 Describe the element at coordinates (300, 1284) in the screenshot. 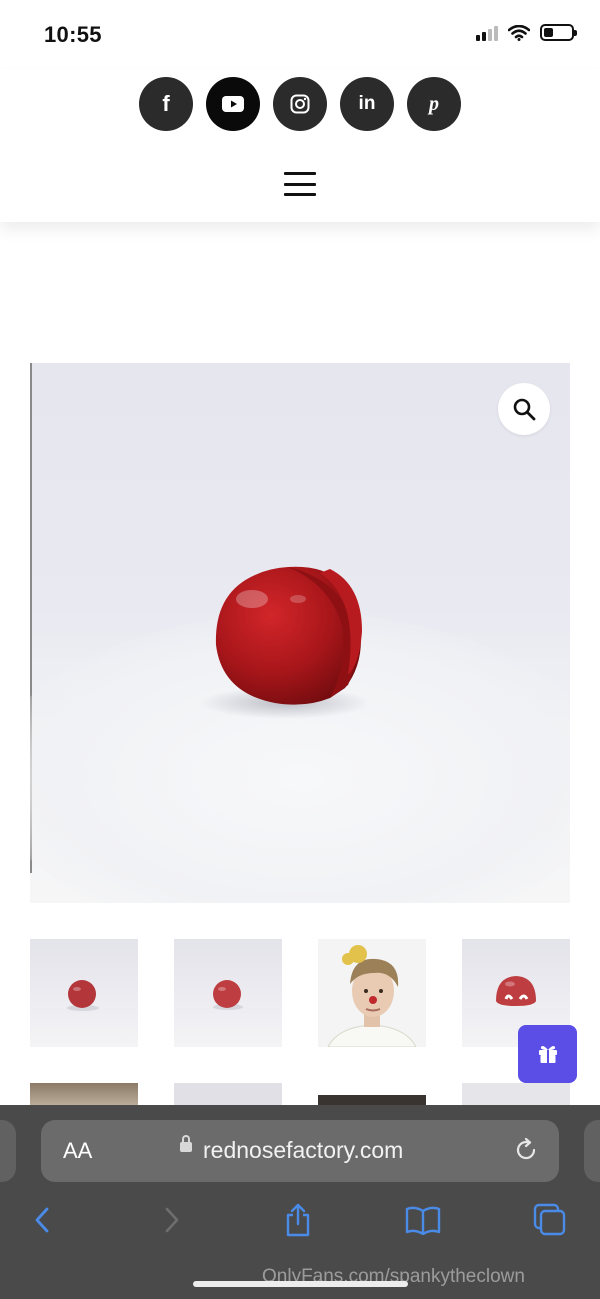

I see `home-indicator` at that location.